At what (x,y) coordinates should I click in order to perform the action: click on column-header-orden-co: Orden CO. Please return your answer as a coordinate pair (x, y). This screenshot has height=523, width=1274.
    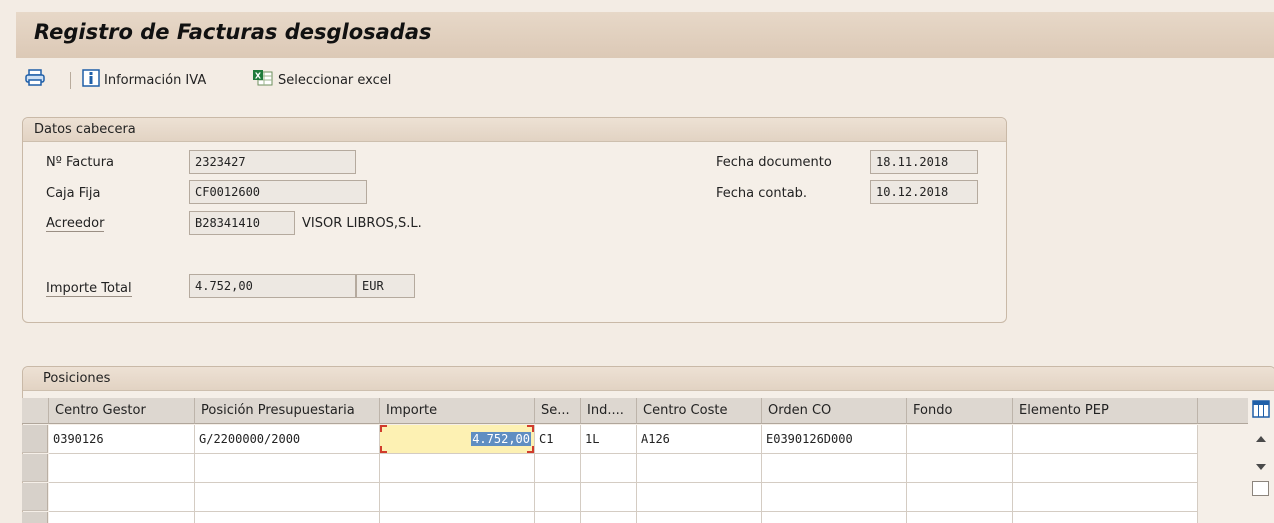
    Looking at the image, I should click on (834, 411).